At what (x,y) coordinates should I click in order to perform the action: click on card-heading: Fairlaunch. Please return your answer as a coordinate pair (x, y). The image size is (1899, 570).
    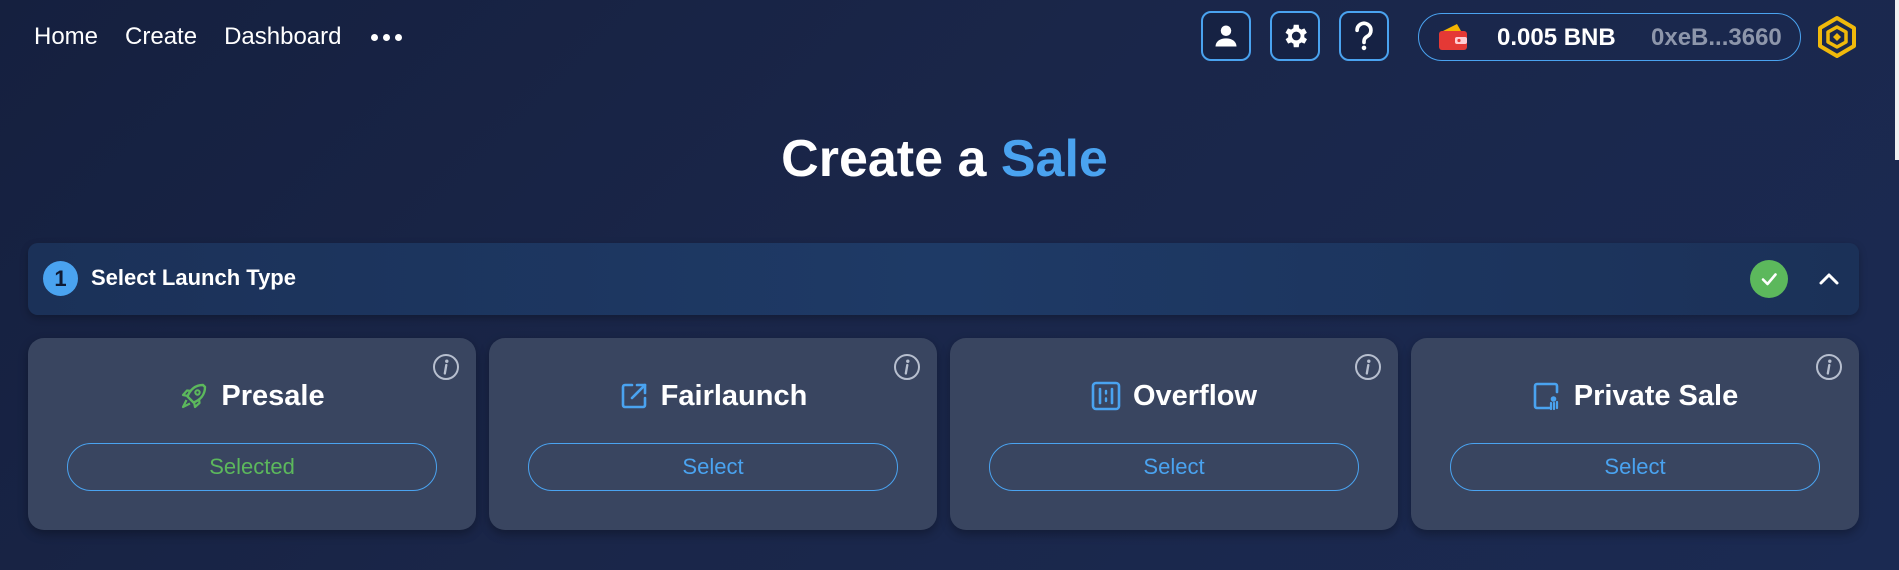
    Looking at the image, I should click on (713, 396).